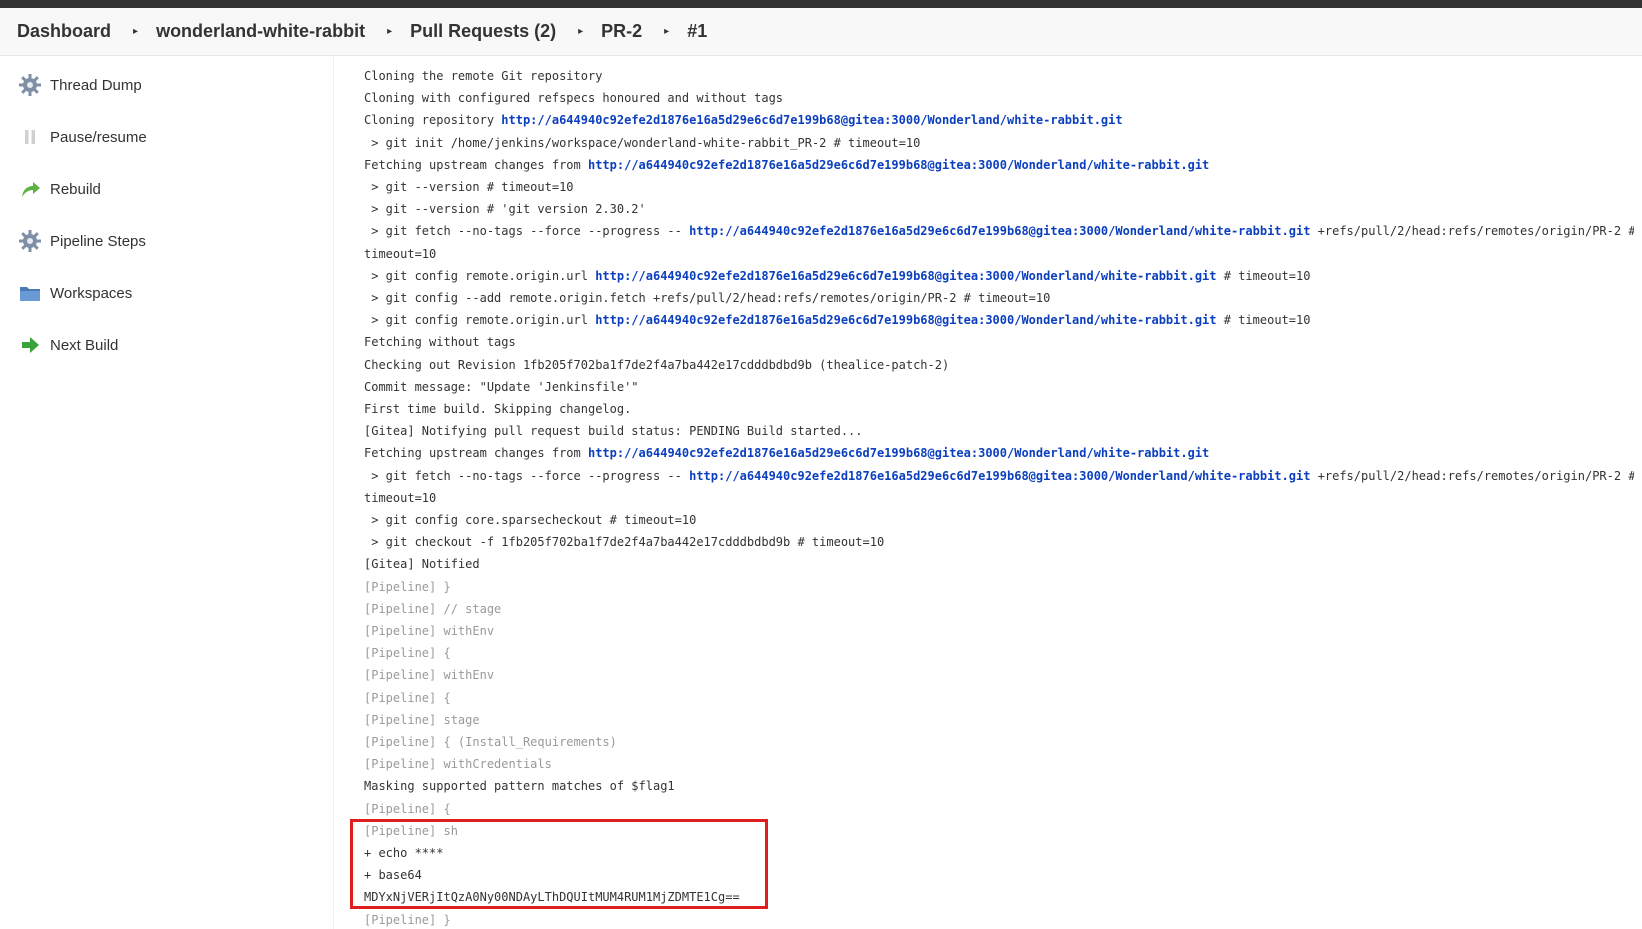 This screenshot has width=1642, height=929. Describe the element at coordinates (697, 31) in the screenshot. I see `breadcrumb-item: #1` at that location.